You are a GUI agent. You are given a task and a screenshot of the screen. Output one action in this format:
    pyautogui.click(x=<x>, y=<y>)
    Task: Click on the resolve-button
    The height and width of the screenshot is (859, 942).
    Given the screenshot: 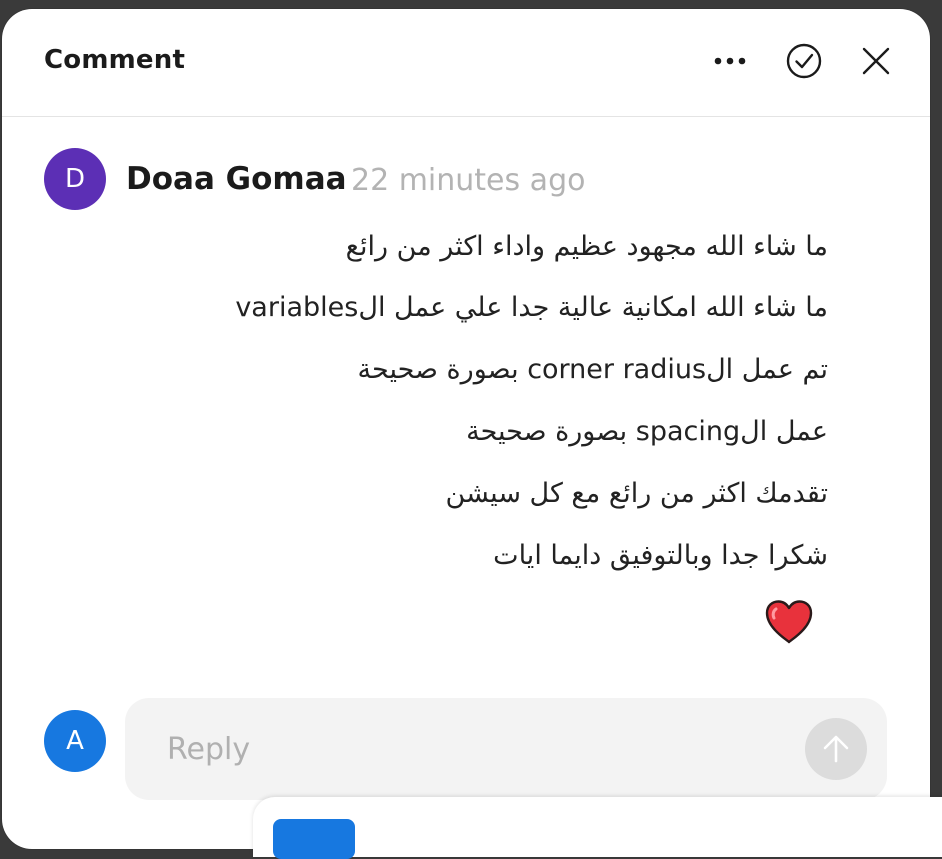 What is the action you would take?
    pyautogui.click(x=804, y=59)
    